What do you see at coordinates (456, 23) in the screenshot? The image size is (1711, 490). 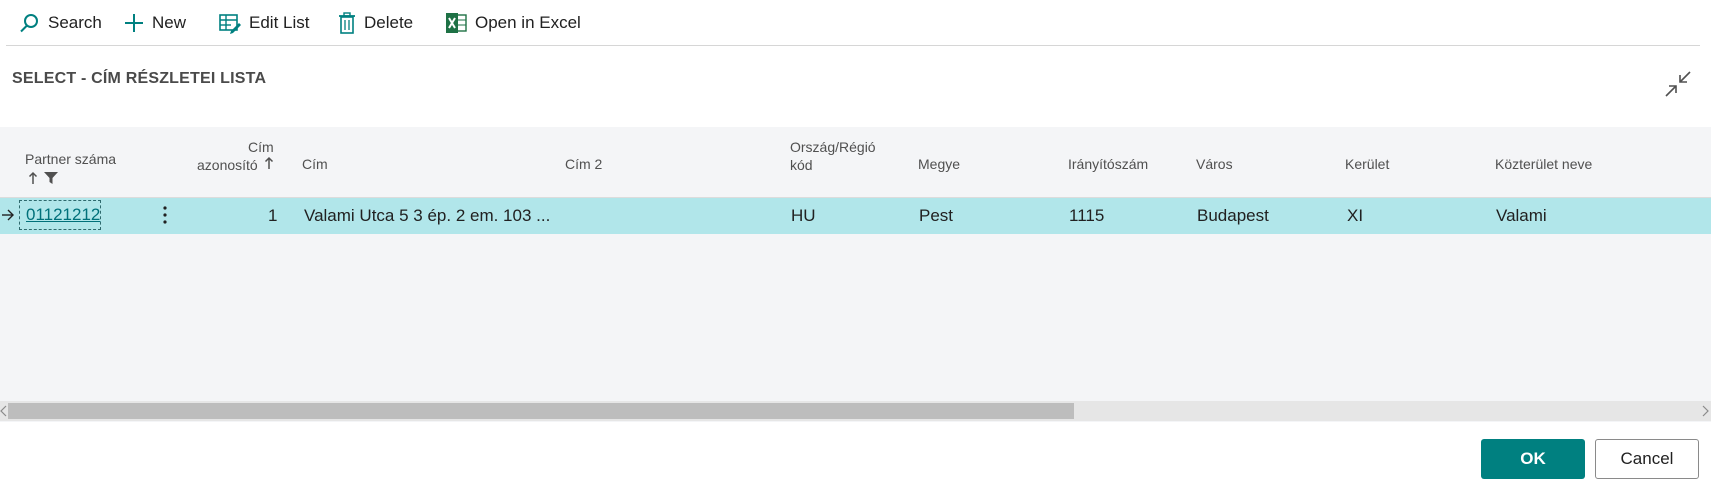 I see `excel-icon` at bounding box center [456, 23].